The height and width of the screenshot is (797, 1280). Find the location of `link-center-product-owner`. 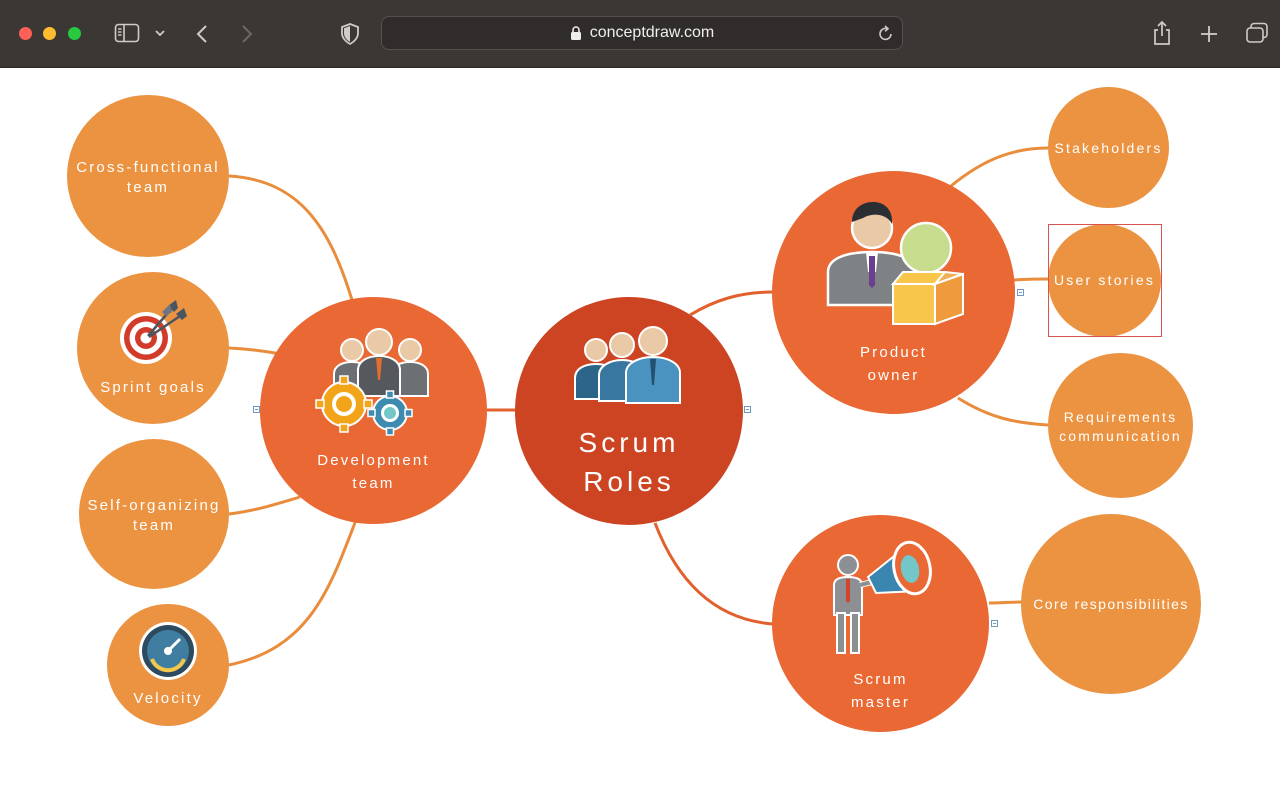

link-center-product-owner is located at coordinates (731, 303).